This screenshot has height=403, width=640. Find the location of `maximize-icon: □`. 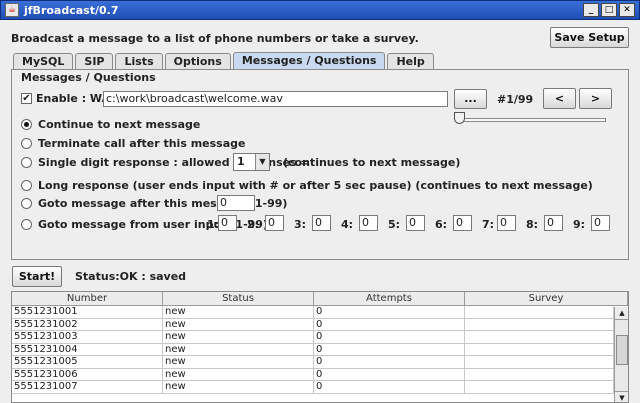

maximize-icon: □ is located at coordinates (609, 10).